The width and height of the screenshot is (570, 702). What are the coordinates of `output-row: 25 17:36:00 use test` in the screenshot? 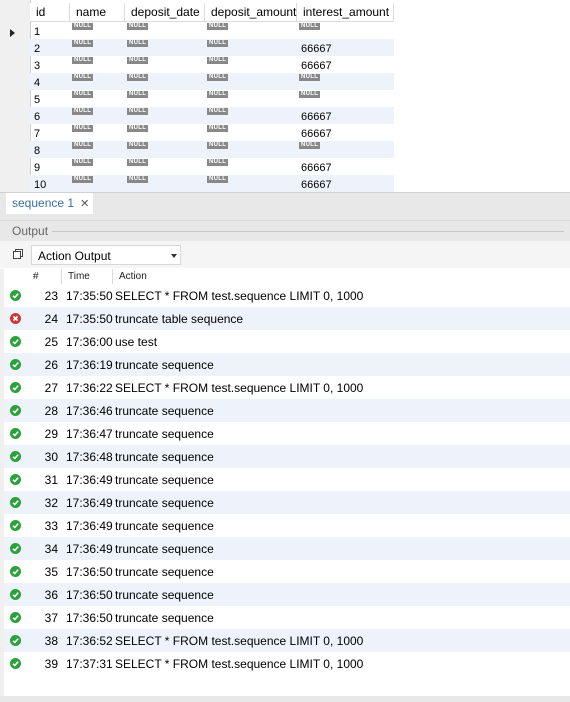 It's located at (287, 341).